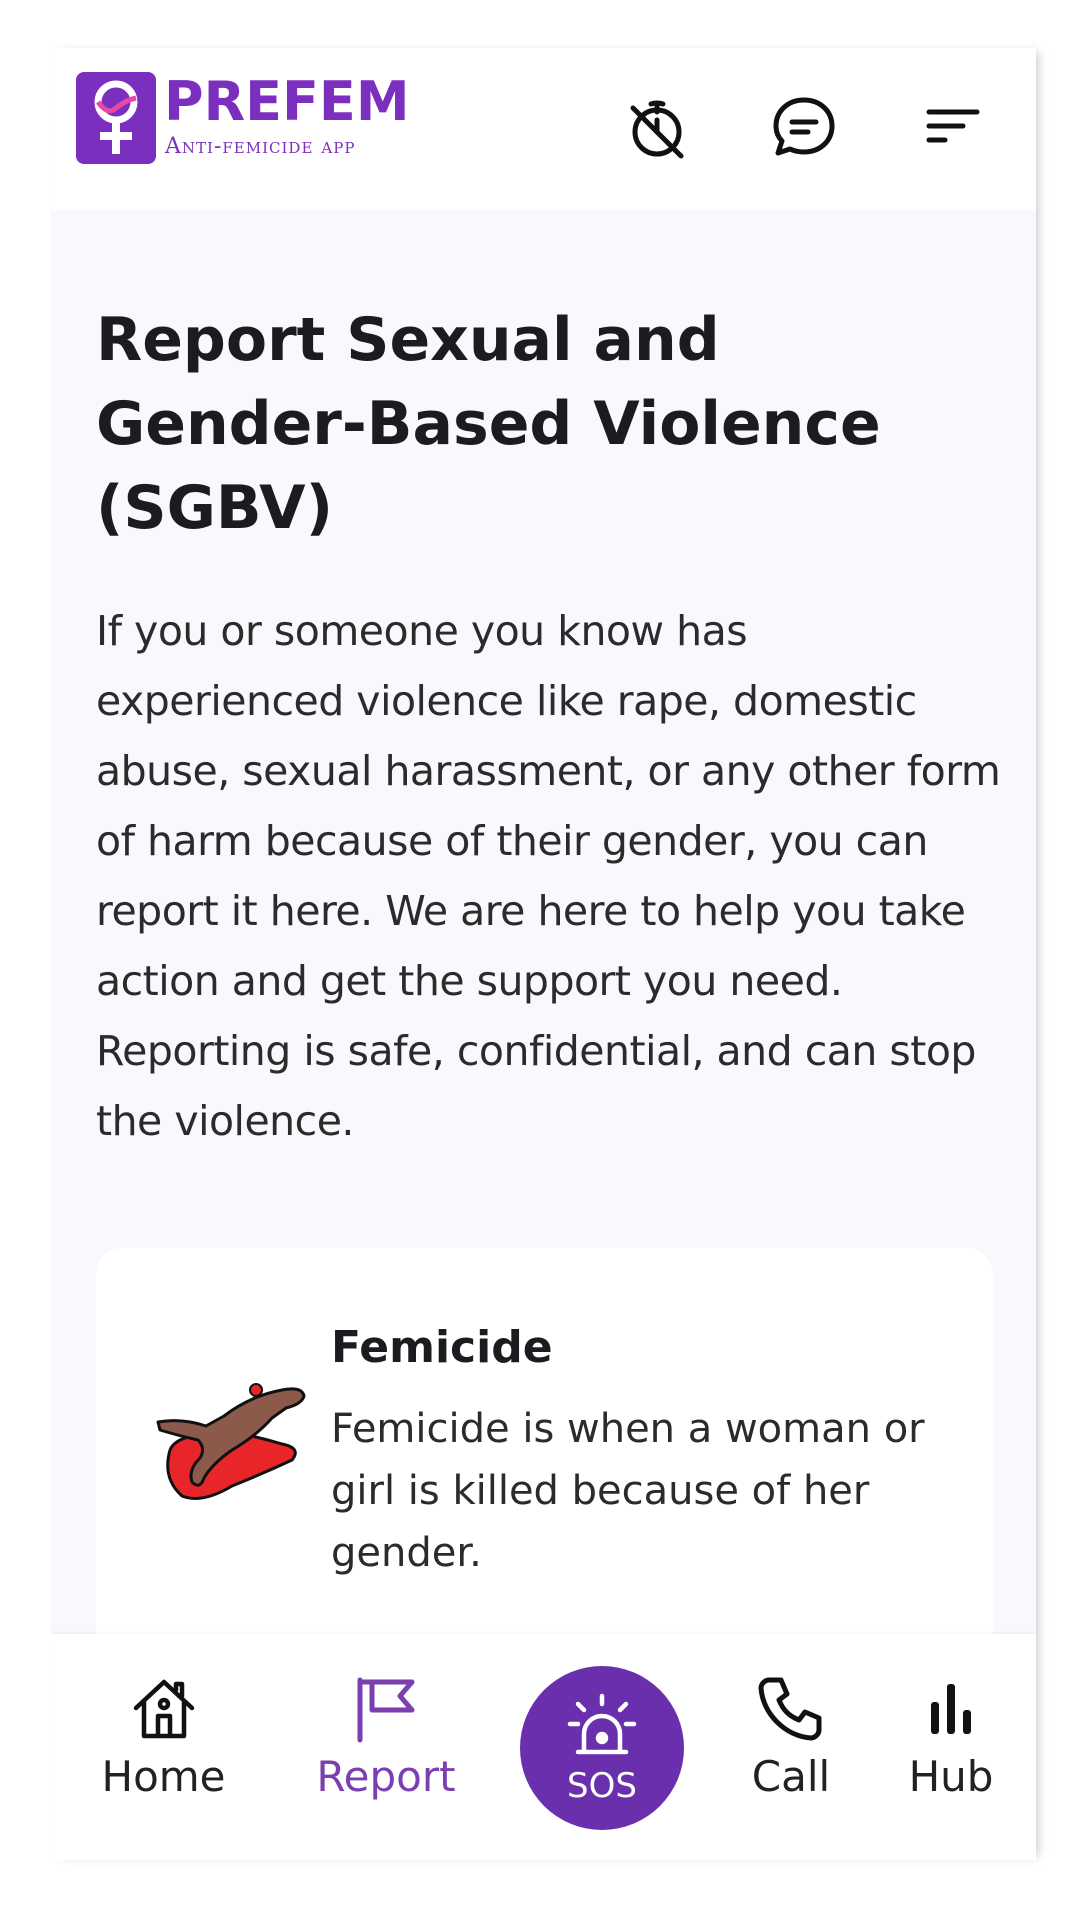  What do you see at coordinates (951, 126) in the screenshot?
I see `menu-icon` at bounding box center [951, 126].